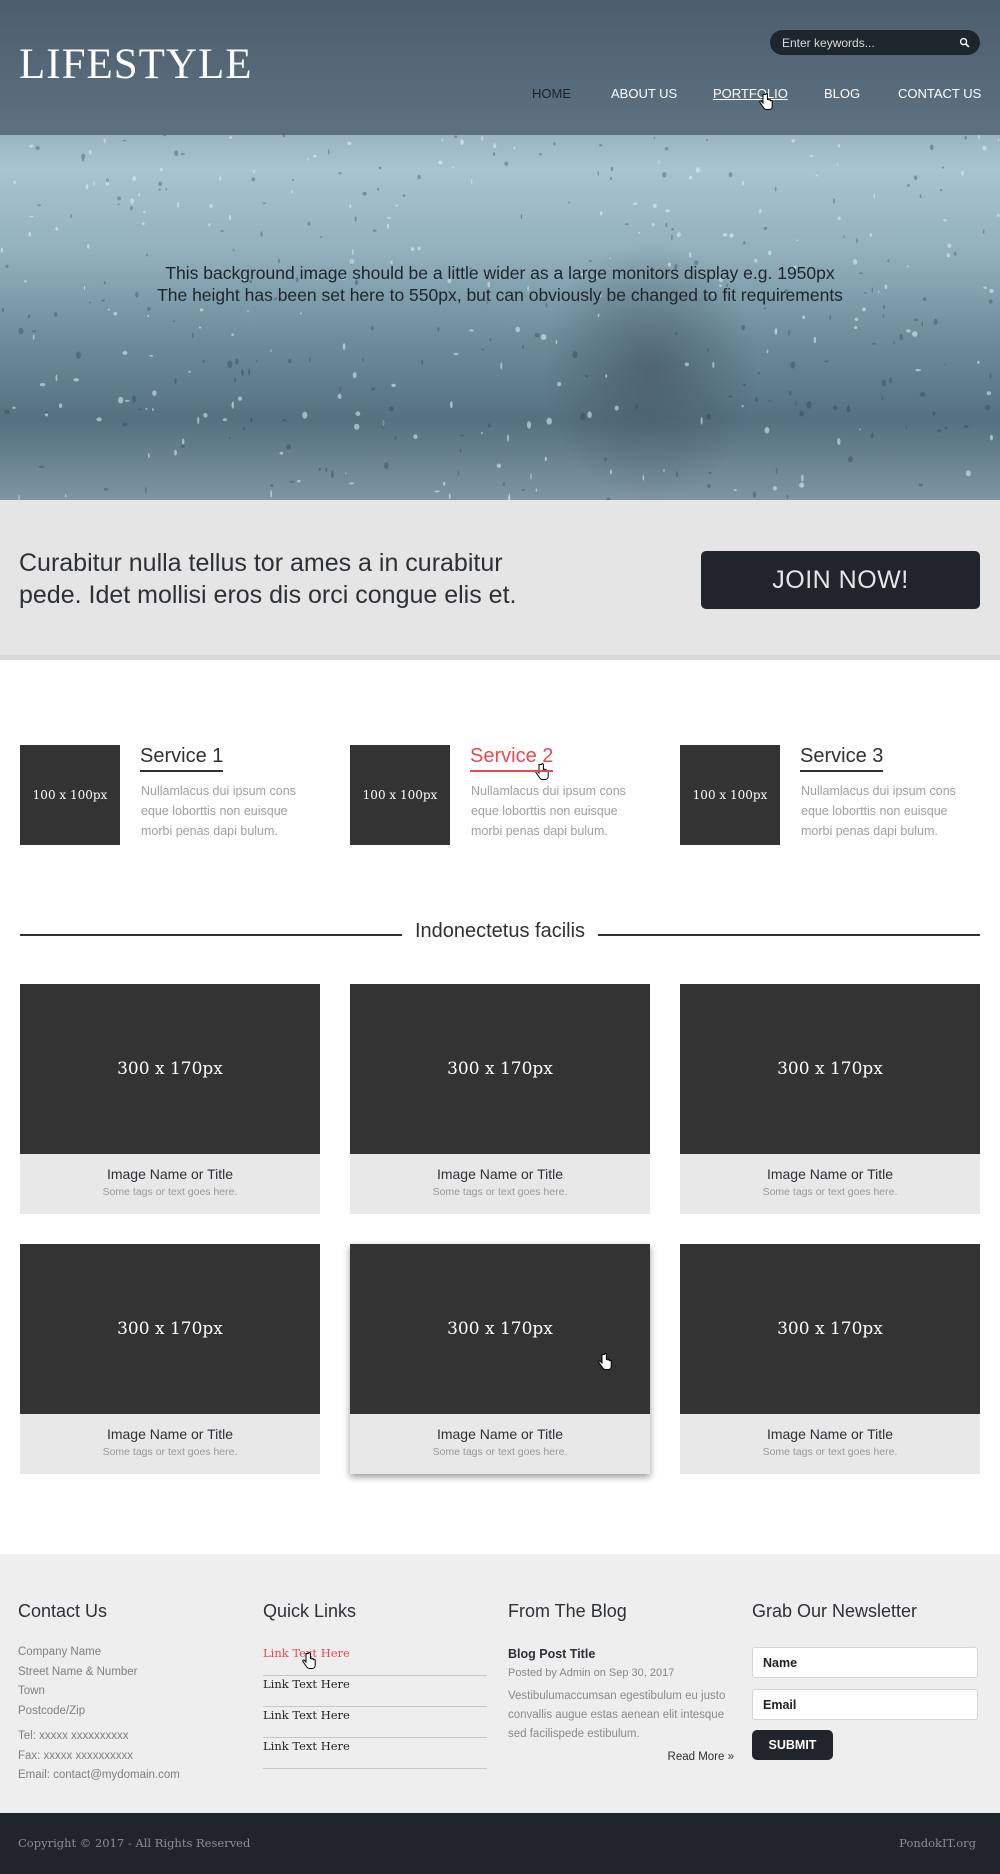  I want to click on blog-post-meta: Posted by Admin on Sep 30, 2017, so click(591, 1673).